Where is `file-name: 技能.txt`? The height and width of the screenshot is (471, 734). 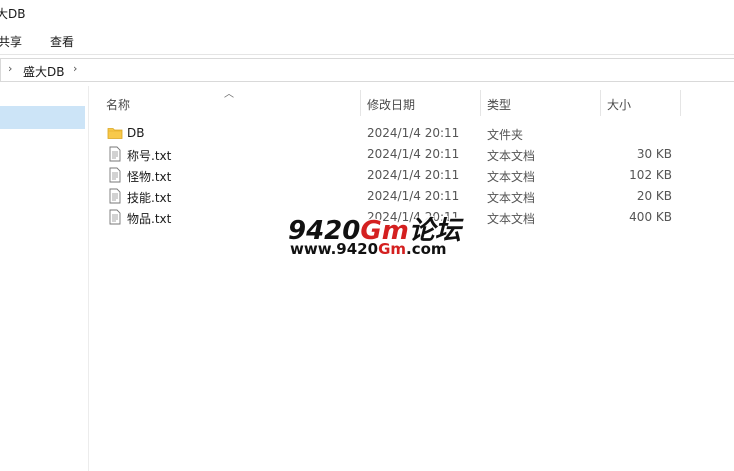
file-name: 技能.txt is located at coordinates (149, 198).